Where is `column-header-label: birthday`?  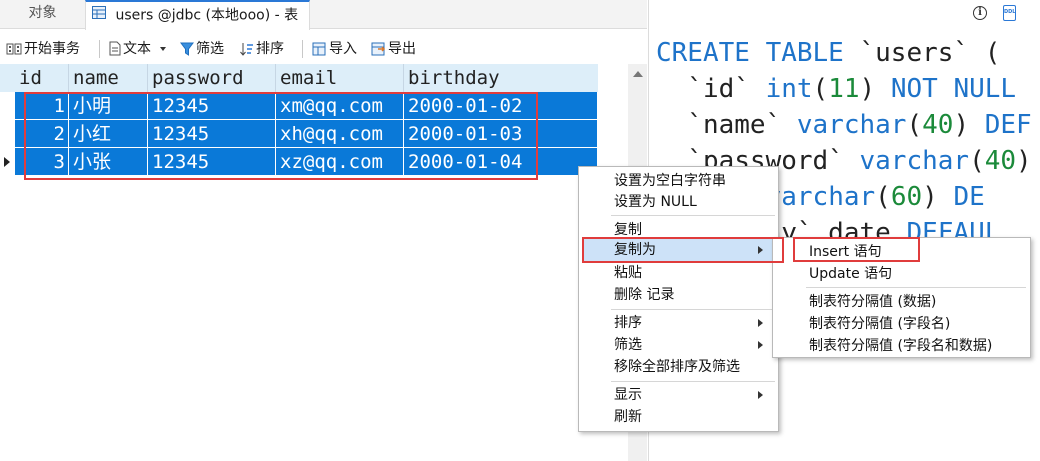
column-header-label: birthday is located at coordinates (454, 78).